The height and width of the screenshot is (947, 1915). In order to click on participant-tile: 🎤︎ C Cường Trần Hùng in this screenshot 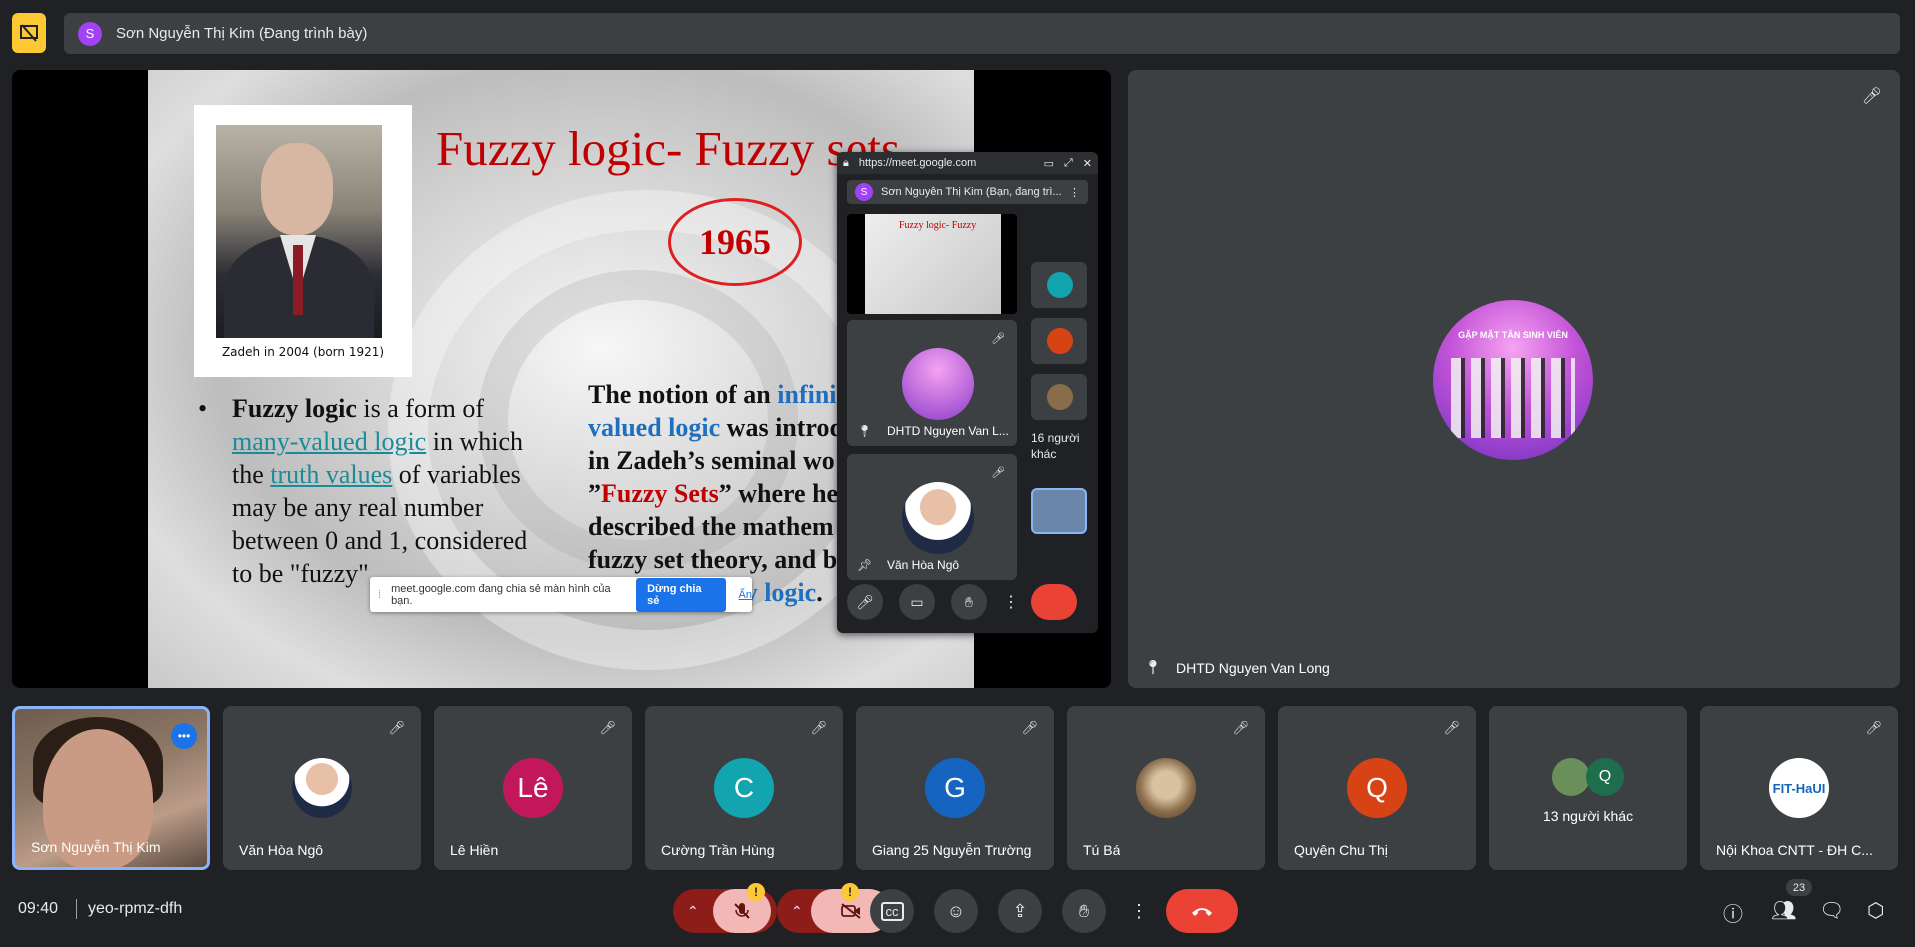, I will do `click(744, 788)`.